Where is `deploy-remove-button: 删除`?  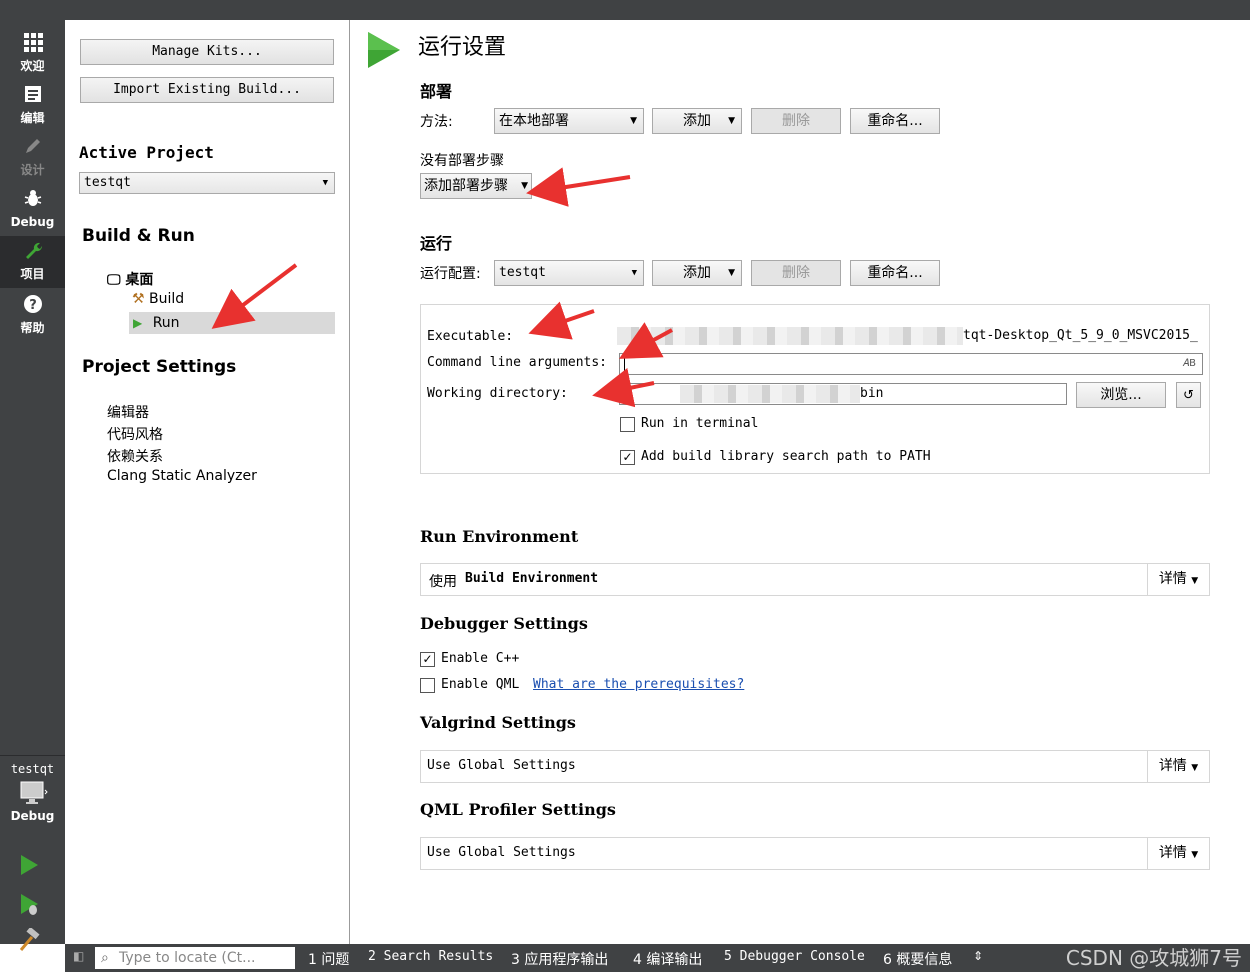 deploy-remove-button: 删除 is located at coordinates (796, 121).